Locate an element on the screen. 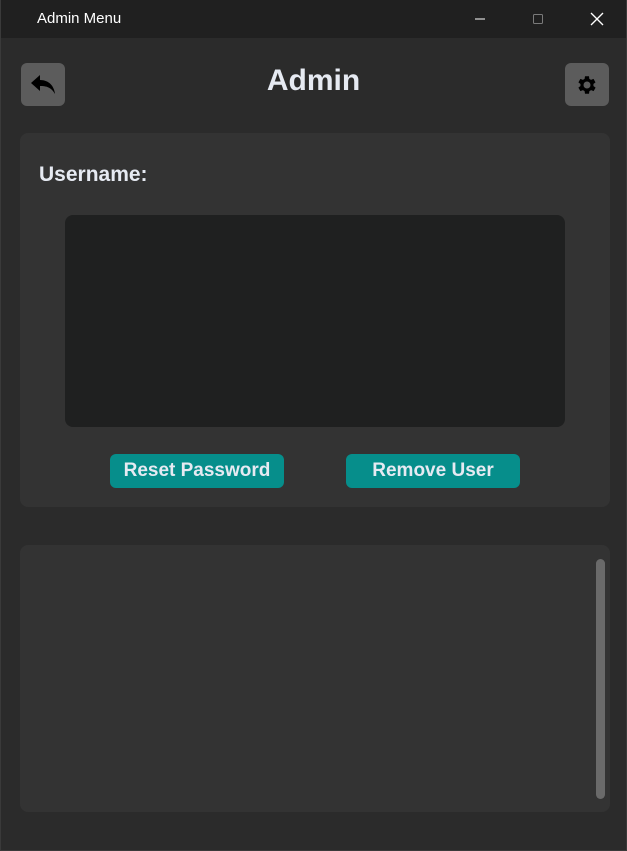 This screenshot has height=851, width=627. username-label: Username: is located at coordinates (93, 174).